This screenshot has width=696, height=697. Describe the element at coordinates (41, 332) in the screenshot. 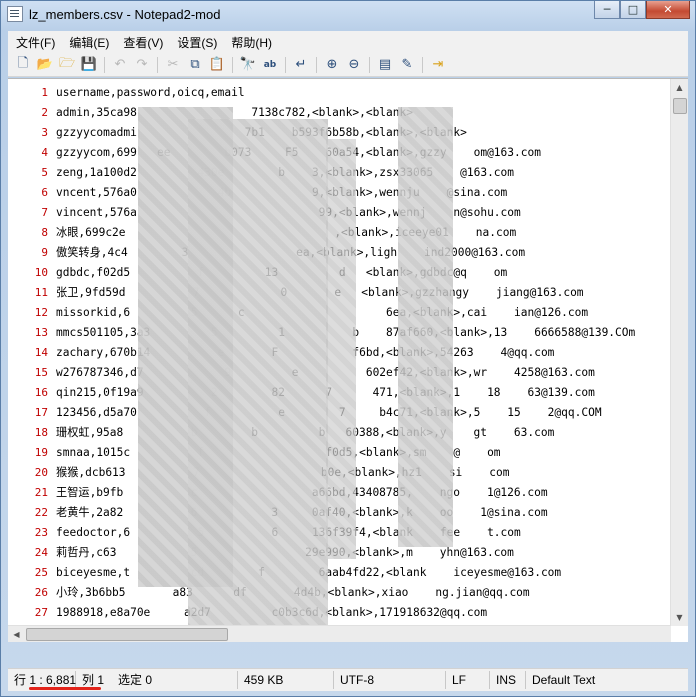

I see `line-number: 13` at that location.